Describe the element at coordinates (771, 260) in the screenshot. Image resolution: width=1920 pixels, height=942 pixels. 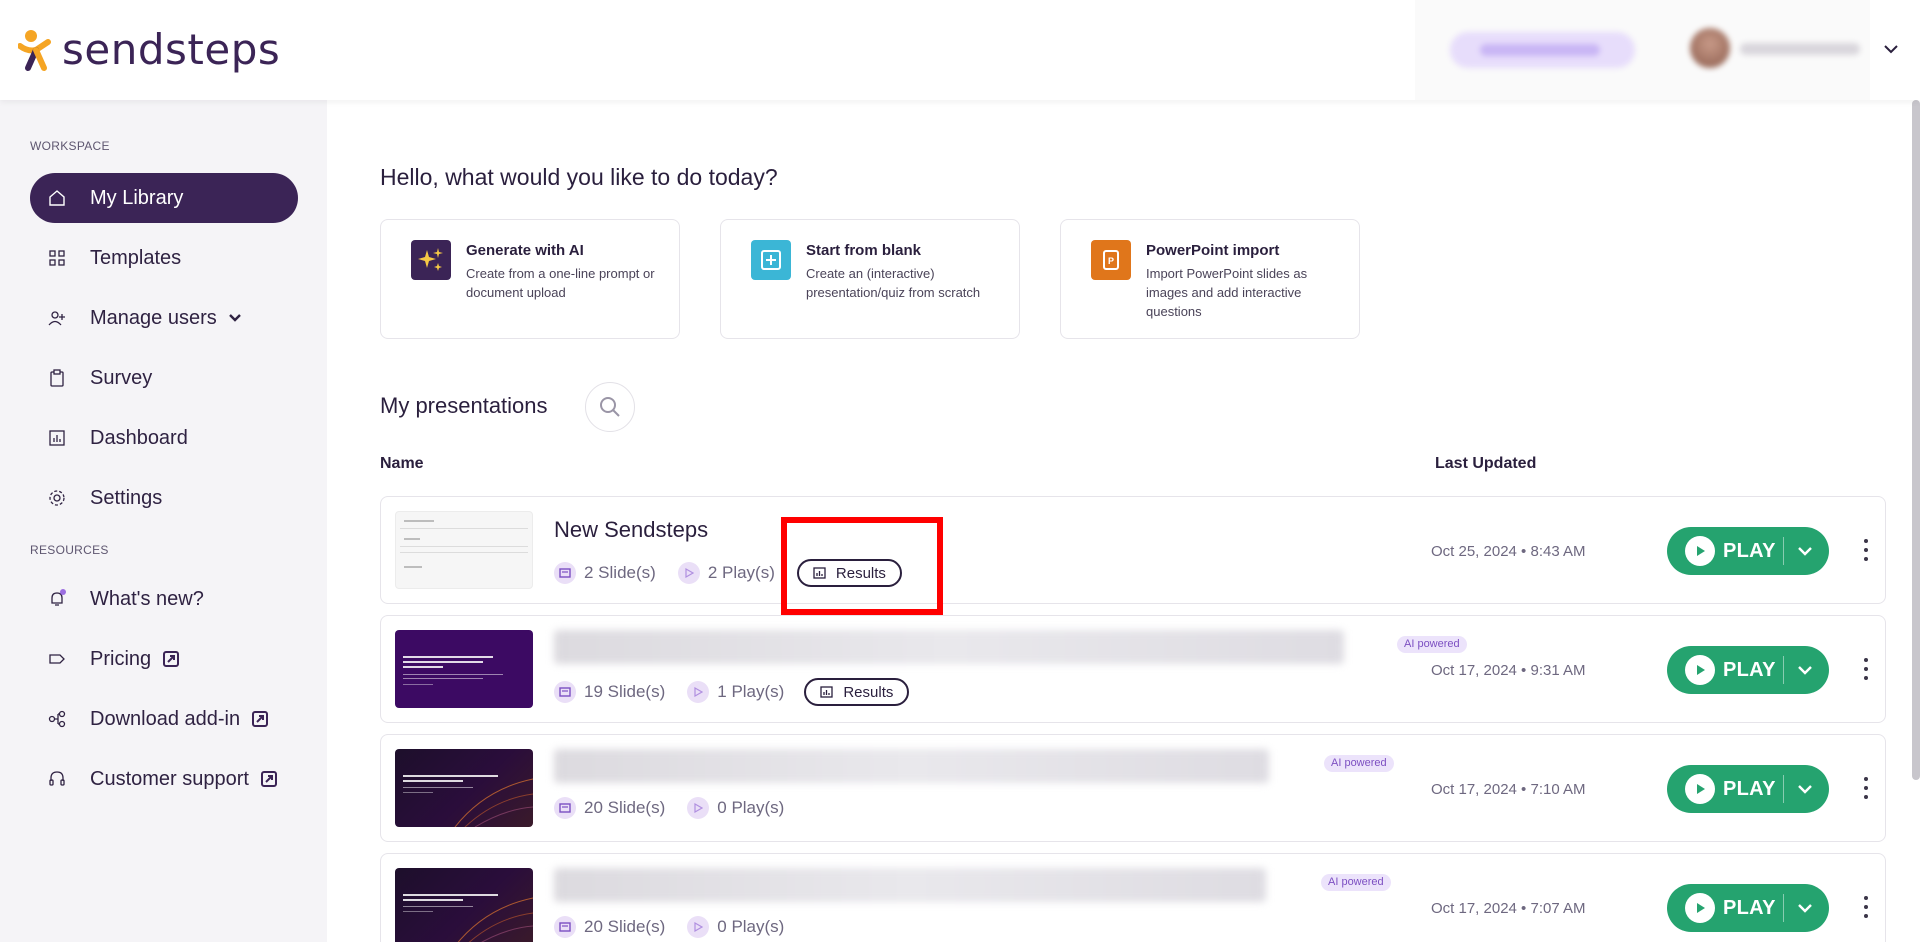
I see `plus-square-icon` at that location.